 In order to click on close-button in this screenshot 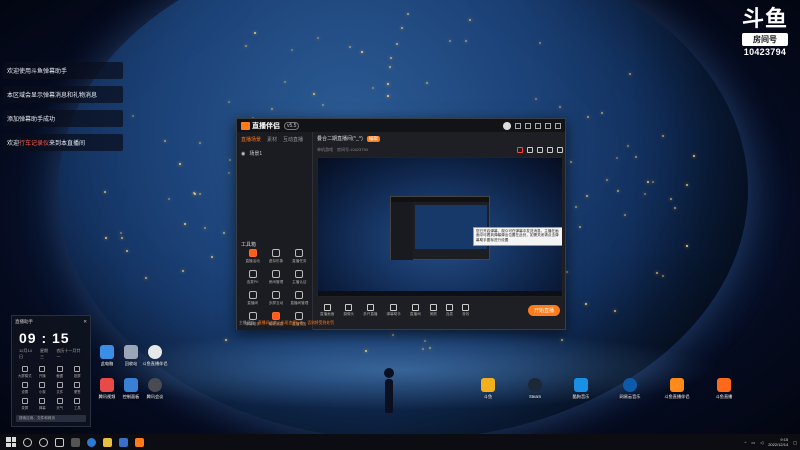, I will do `click(558, 125)`.